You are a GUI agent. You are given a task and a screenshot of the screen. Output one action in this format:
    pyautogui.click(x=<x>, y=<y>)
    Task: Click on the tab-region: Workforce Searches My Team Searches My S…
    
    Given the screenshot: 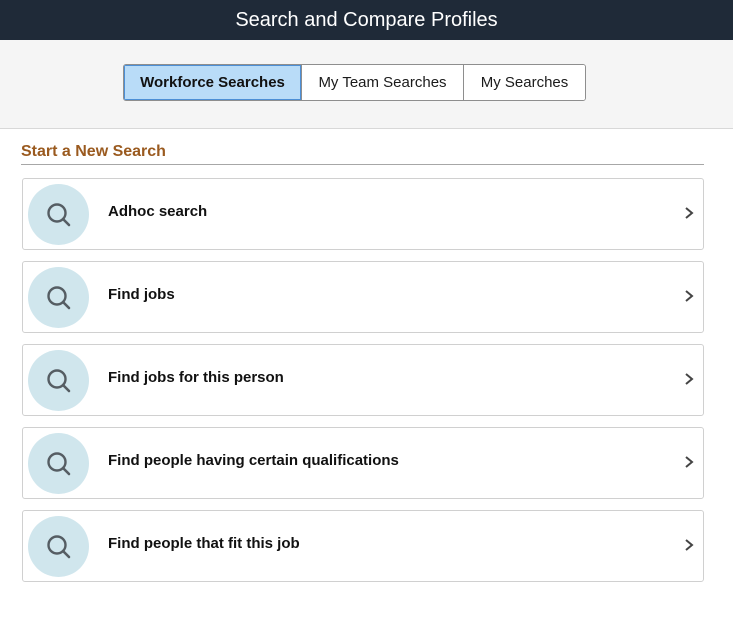 What is the action you would take?
    pyautogui.click(x=366, y=84)
    